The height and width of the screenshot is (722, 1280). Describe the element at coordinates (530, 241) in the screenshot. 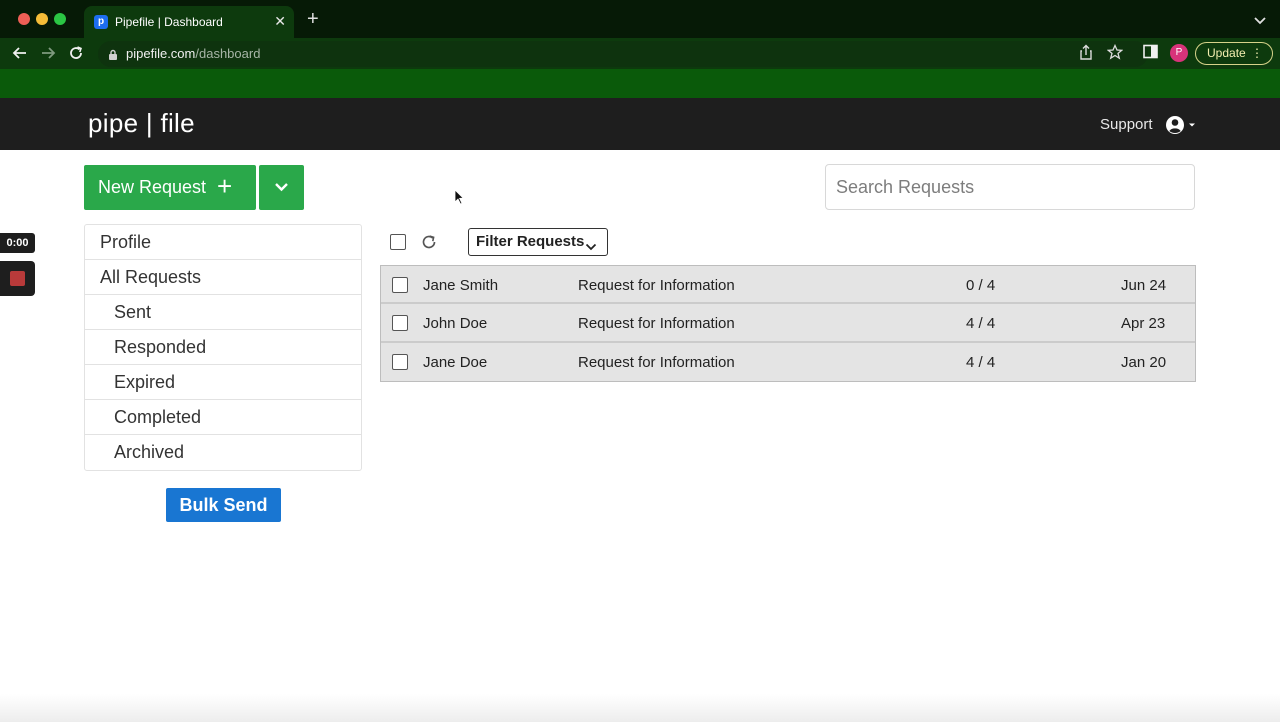

I see `filter-requests-label: Filter Requests` at that location.